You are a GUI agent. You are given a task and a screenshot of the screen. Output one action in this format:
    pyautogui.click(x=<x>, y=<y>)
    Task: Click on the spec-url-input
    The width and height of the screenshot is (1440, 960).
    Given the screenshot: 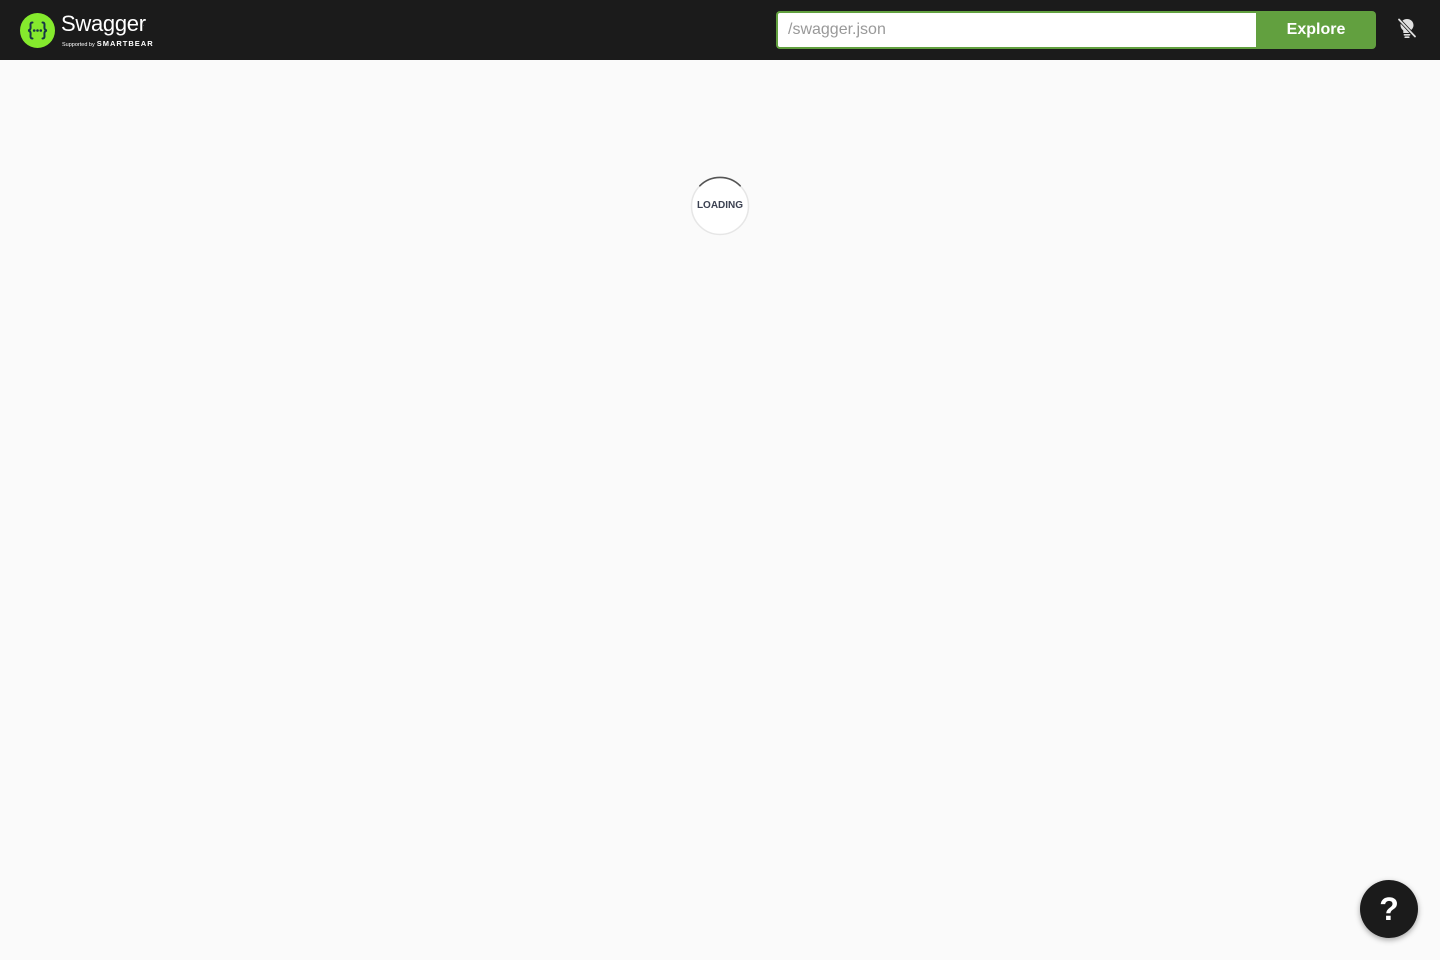 What is the action you would take?
    pyautogui.click(x=1016, y=30)
    